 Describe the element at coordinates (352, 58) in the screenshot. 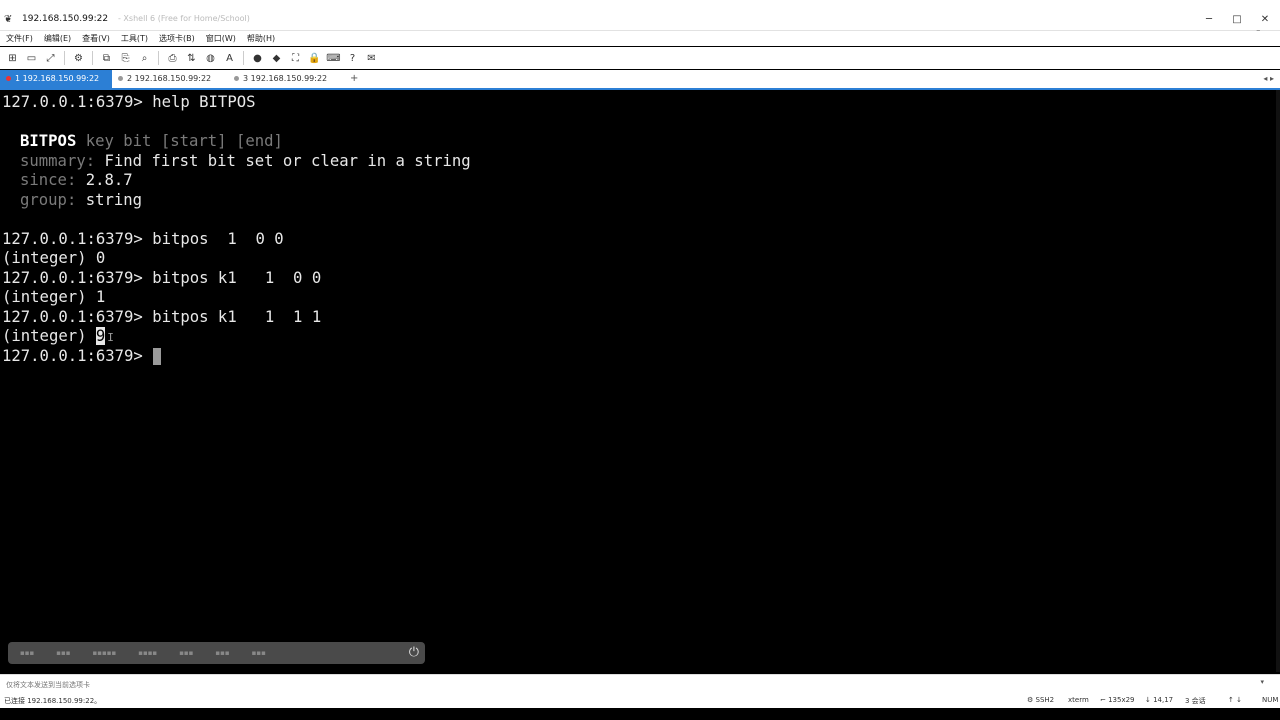

I see `help-icon: ?` at that location.